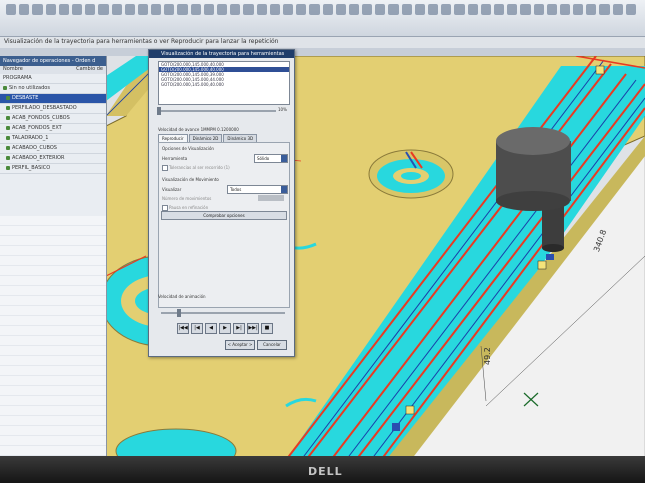  Describe the element at coordinates (257, 189) in the screenshot. I see `visualize-select: Todos` at that location.